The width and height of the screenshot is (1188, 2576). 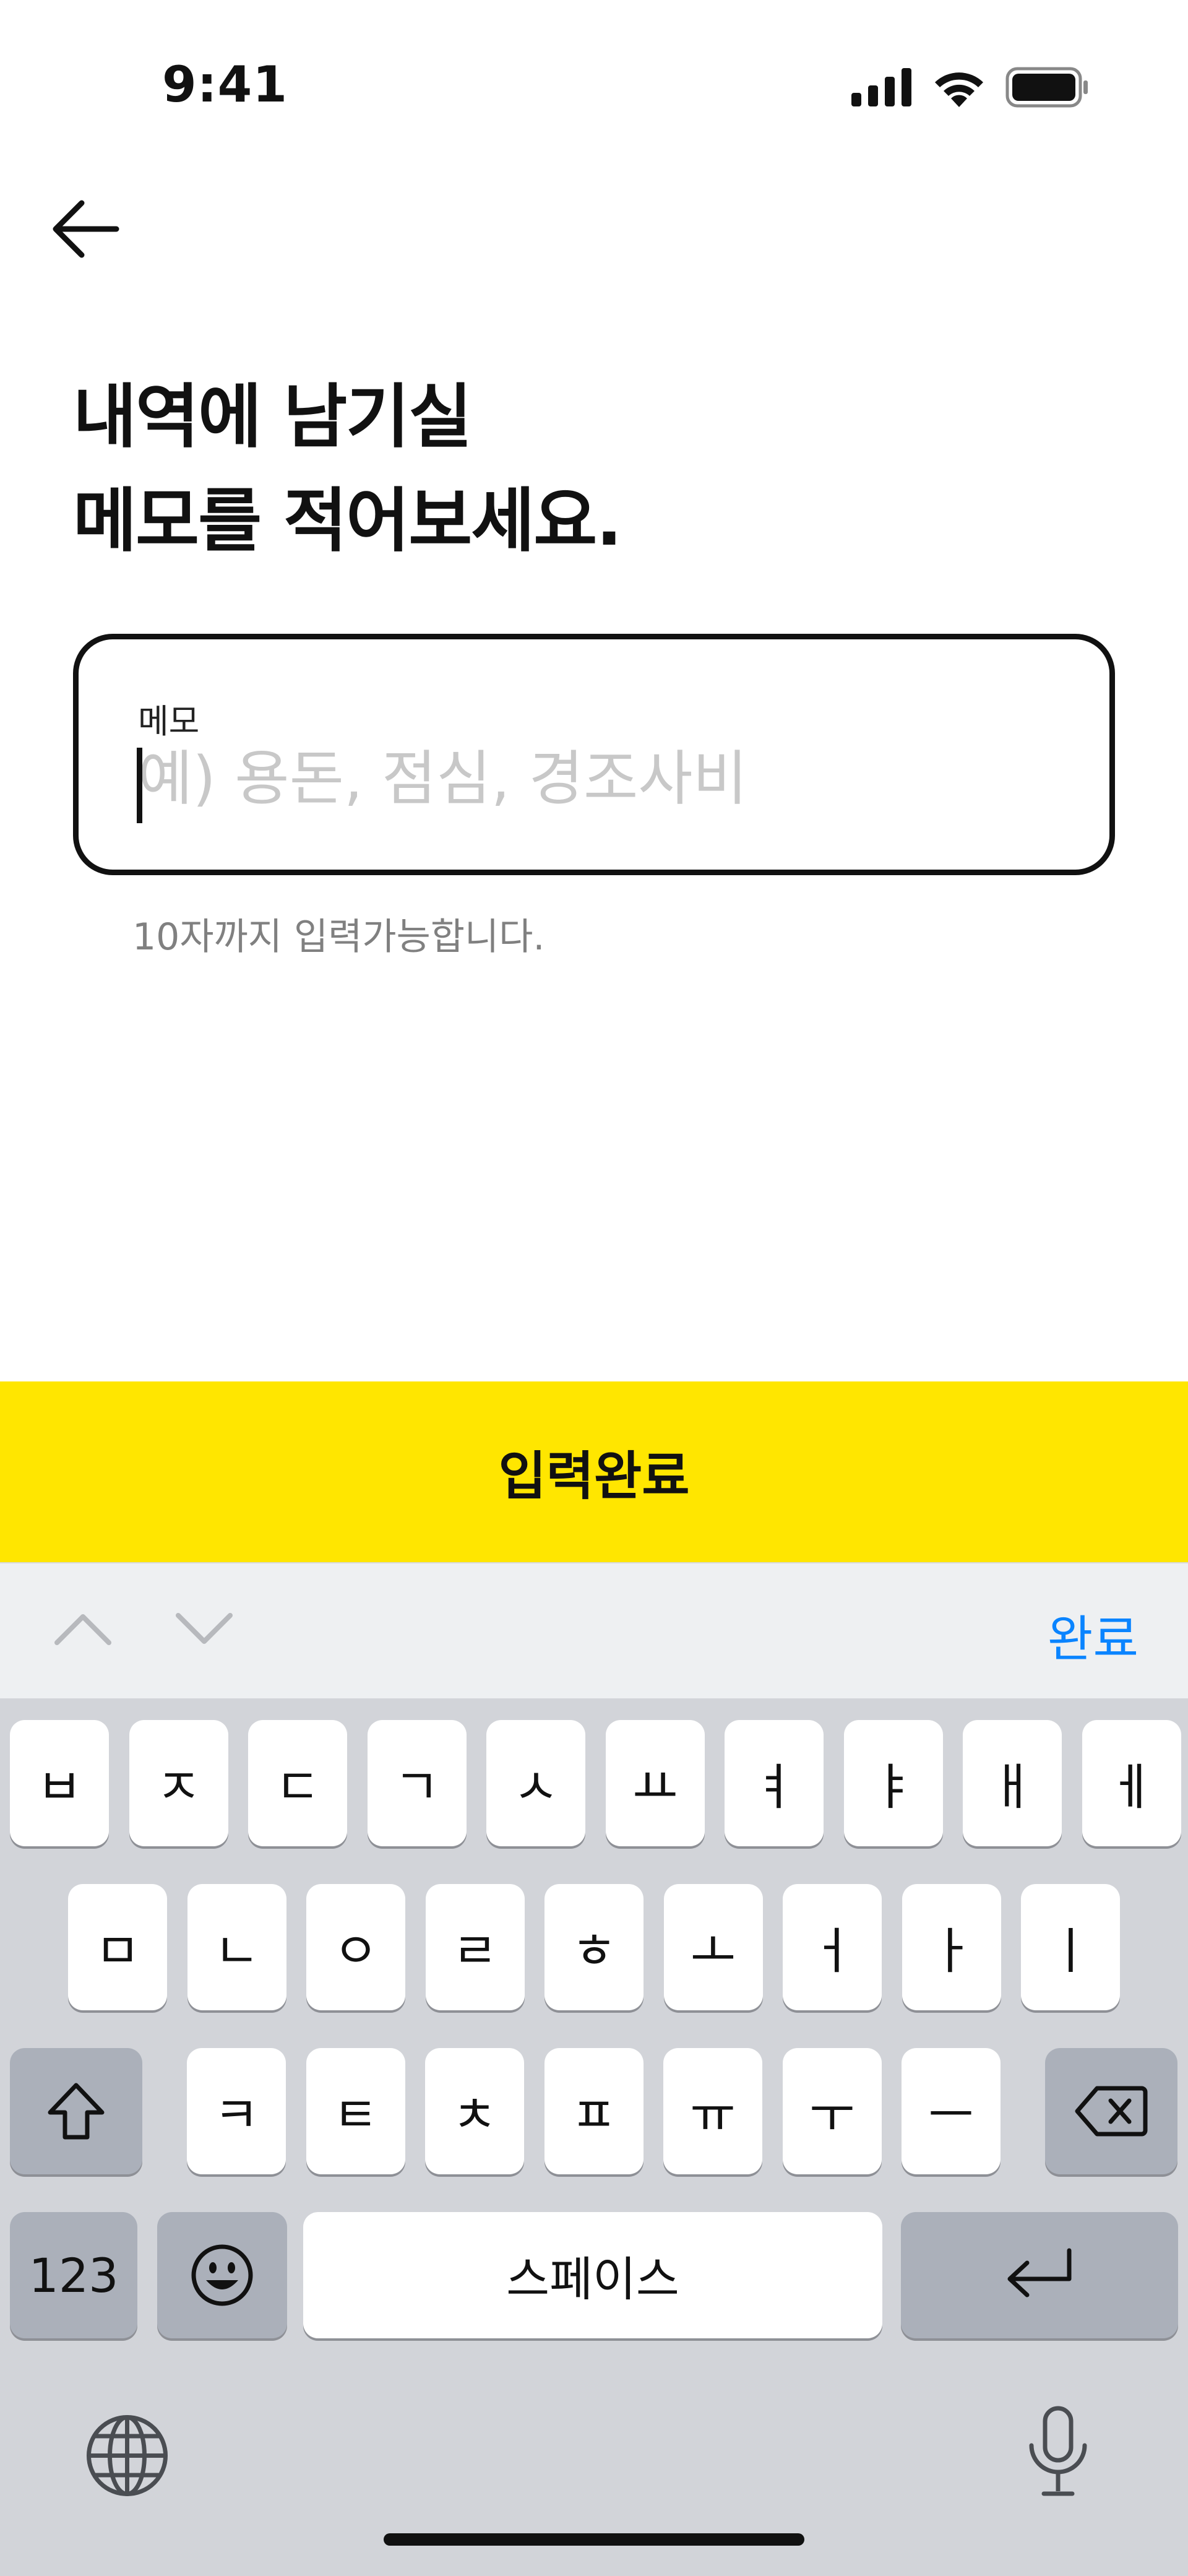 What do you see at coordinates (179, 1783) in the screenshot?
I see `letter-key: ㅈ` at bounding box center [179, 1783].